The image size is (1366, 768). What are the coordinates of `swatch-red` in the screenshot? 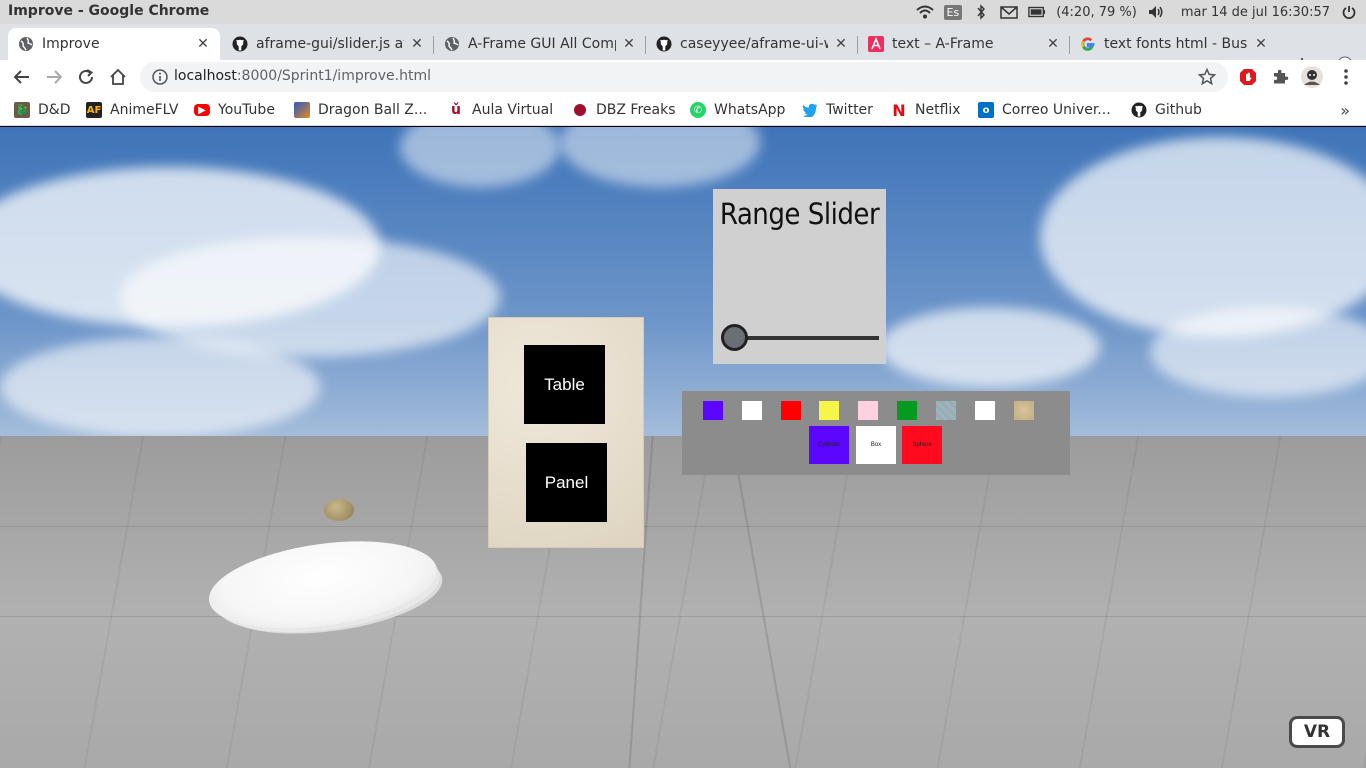 It's located at (791, 410).